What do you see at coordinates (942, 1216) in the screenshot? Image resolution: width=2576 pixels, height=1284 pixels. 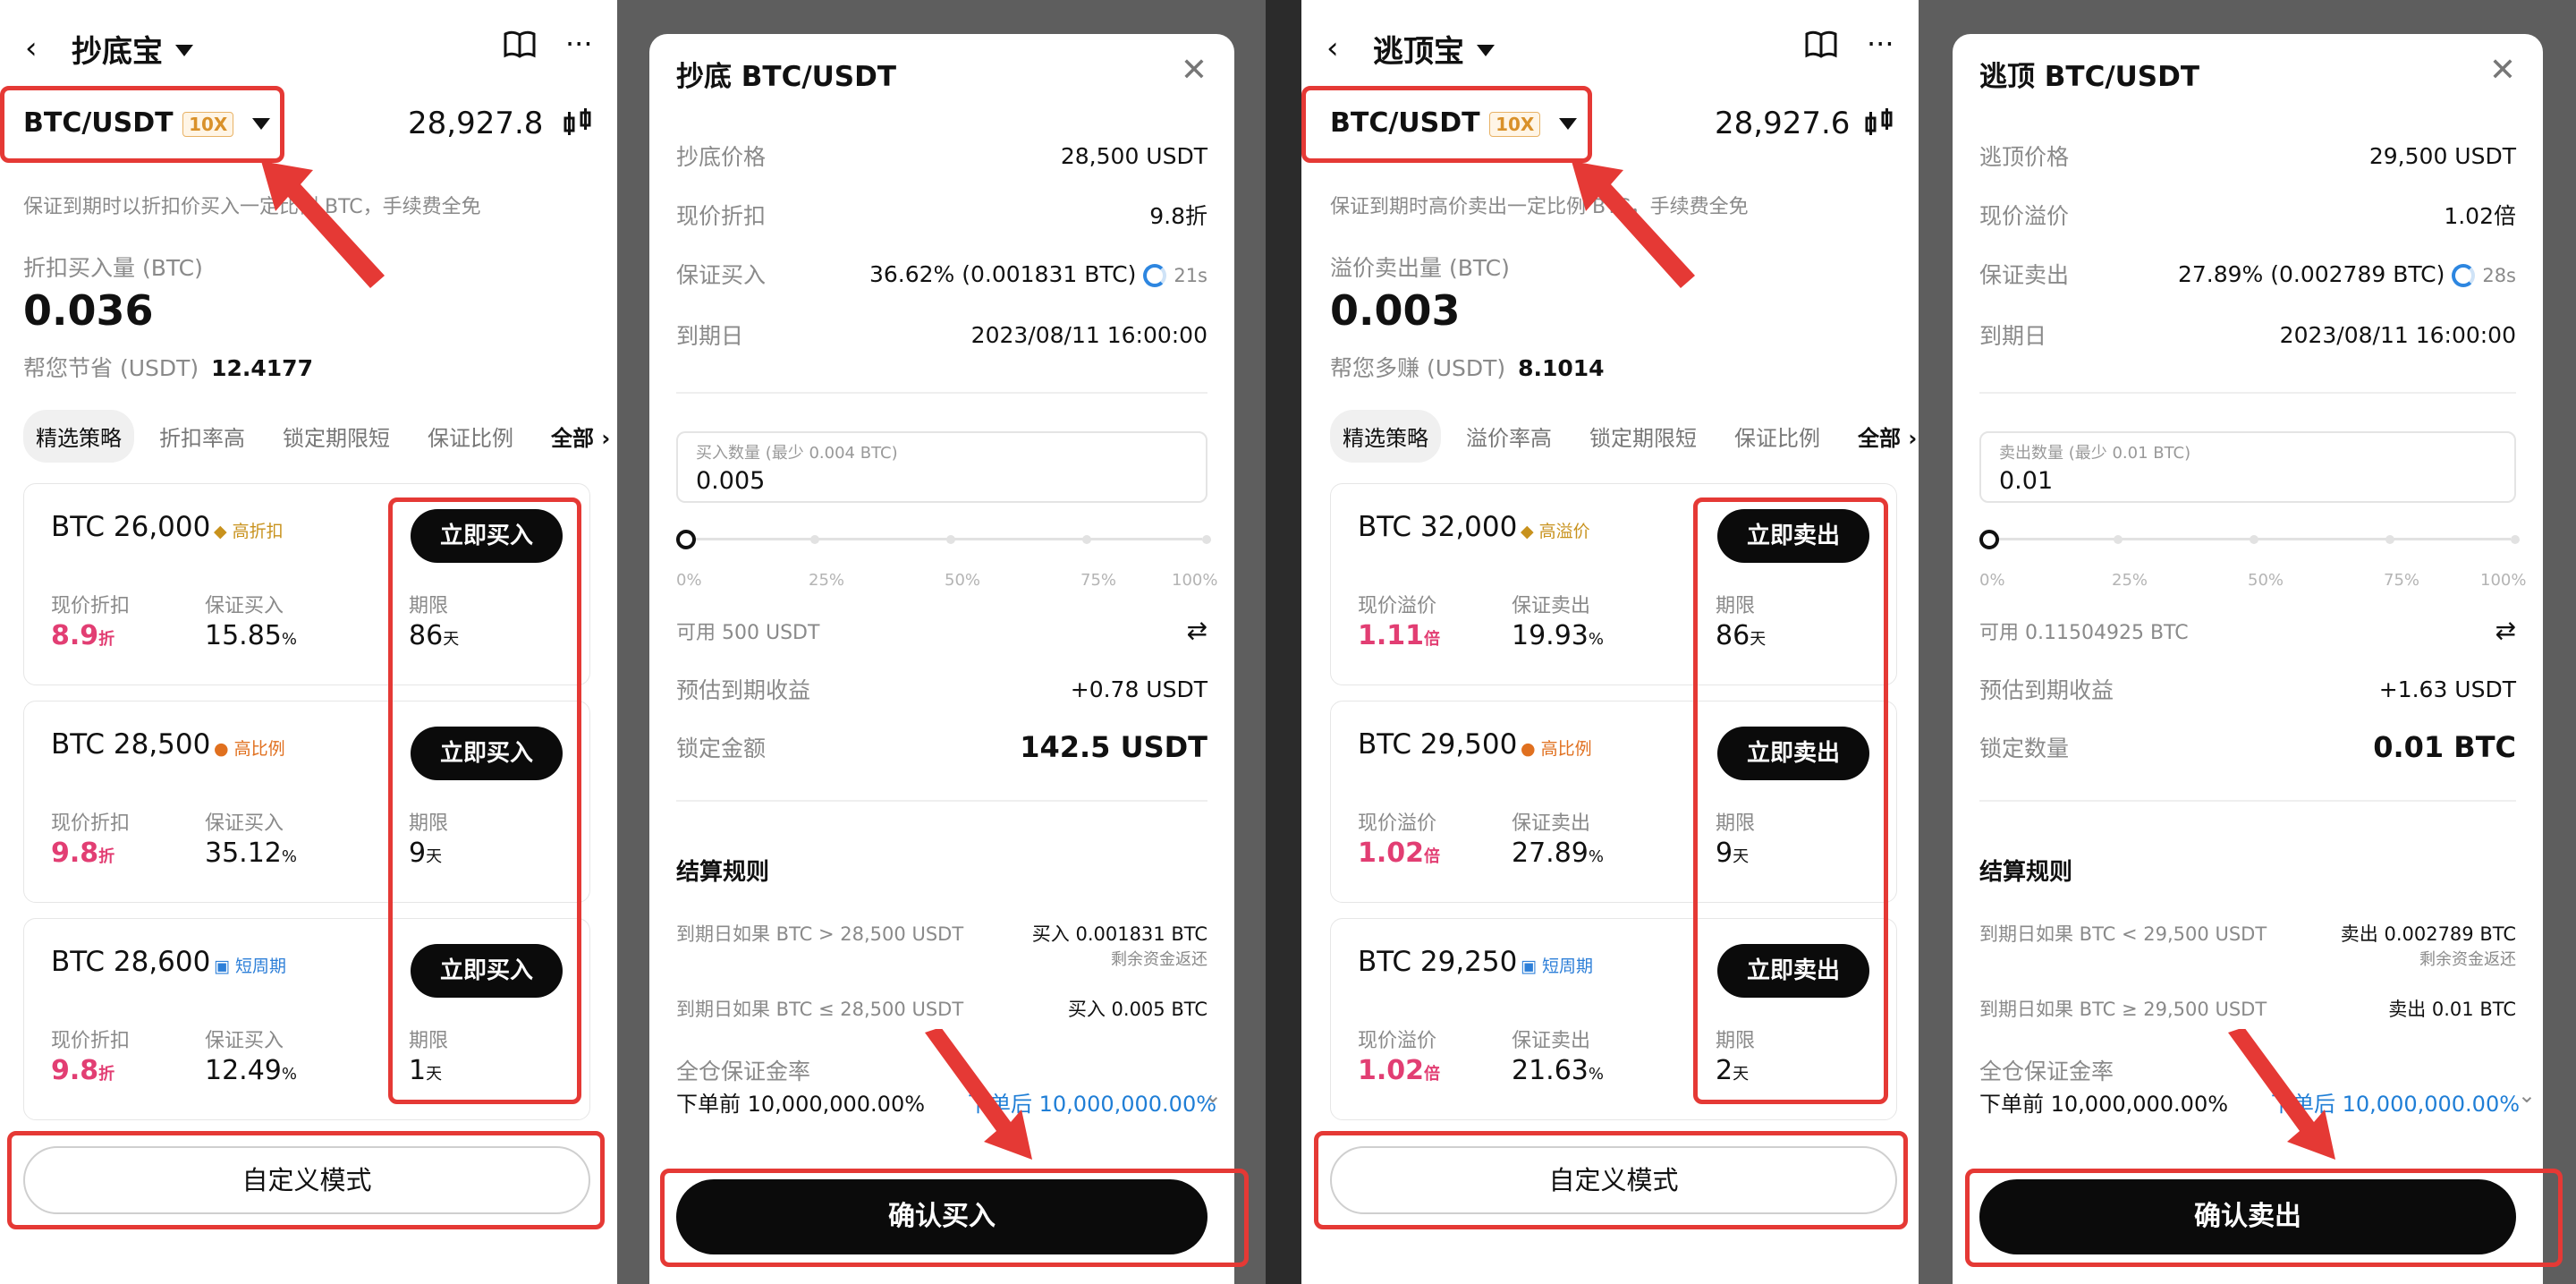 I see `confirm-buy-button: 确认买入` at bounding box center [942, 1216].